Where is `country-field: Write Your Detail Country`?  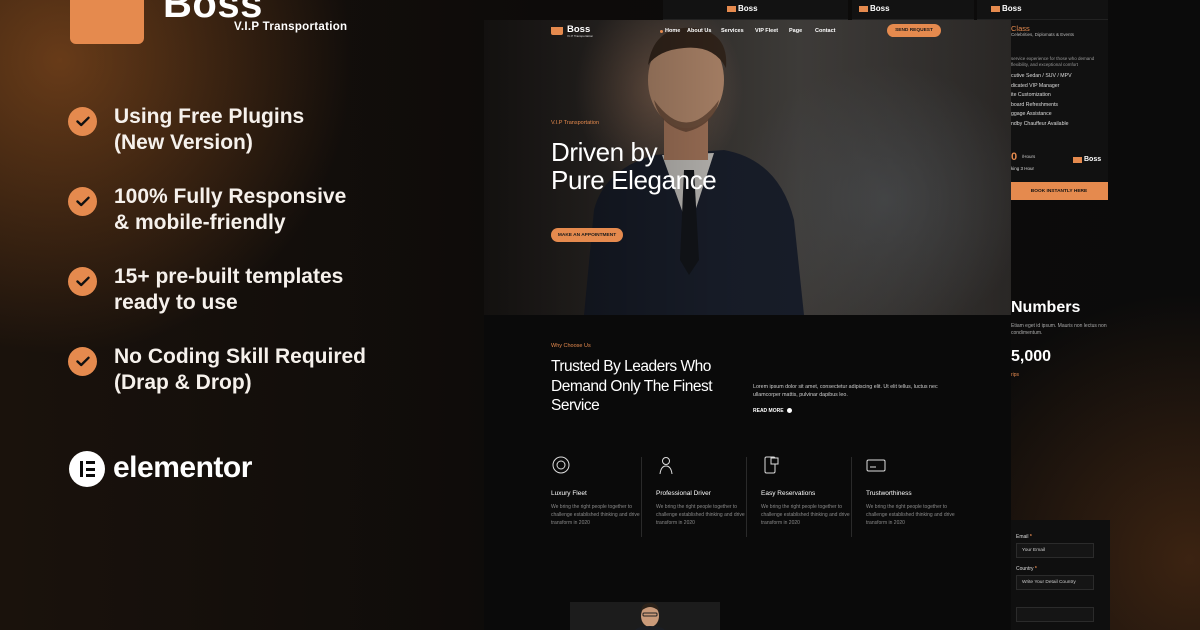 country-field: Write Your Detail Country is located at coordinates (1055, 582).